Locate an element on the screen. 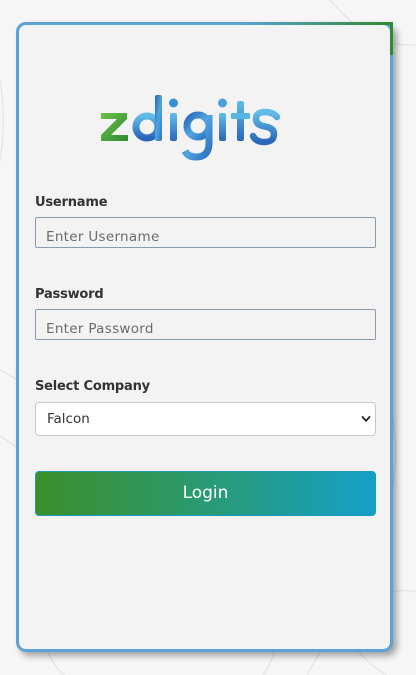 The width and height of the screenshot is (416, 675). username-input is located at coordinates (205, 232).